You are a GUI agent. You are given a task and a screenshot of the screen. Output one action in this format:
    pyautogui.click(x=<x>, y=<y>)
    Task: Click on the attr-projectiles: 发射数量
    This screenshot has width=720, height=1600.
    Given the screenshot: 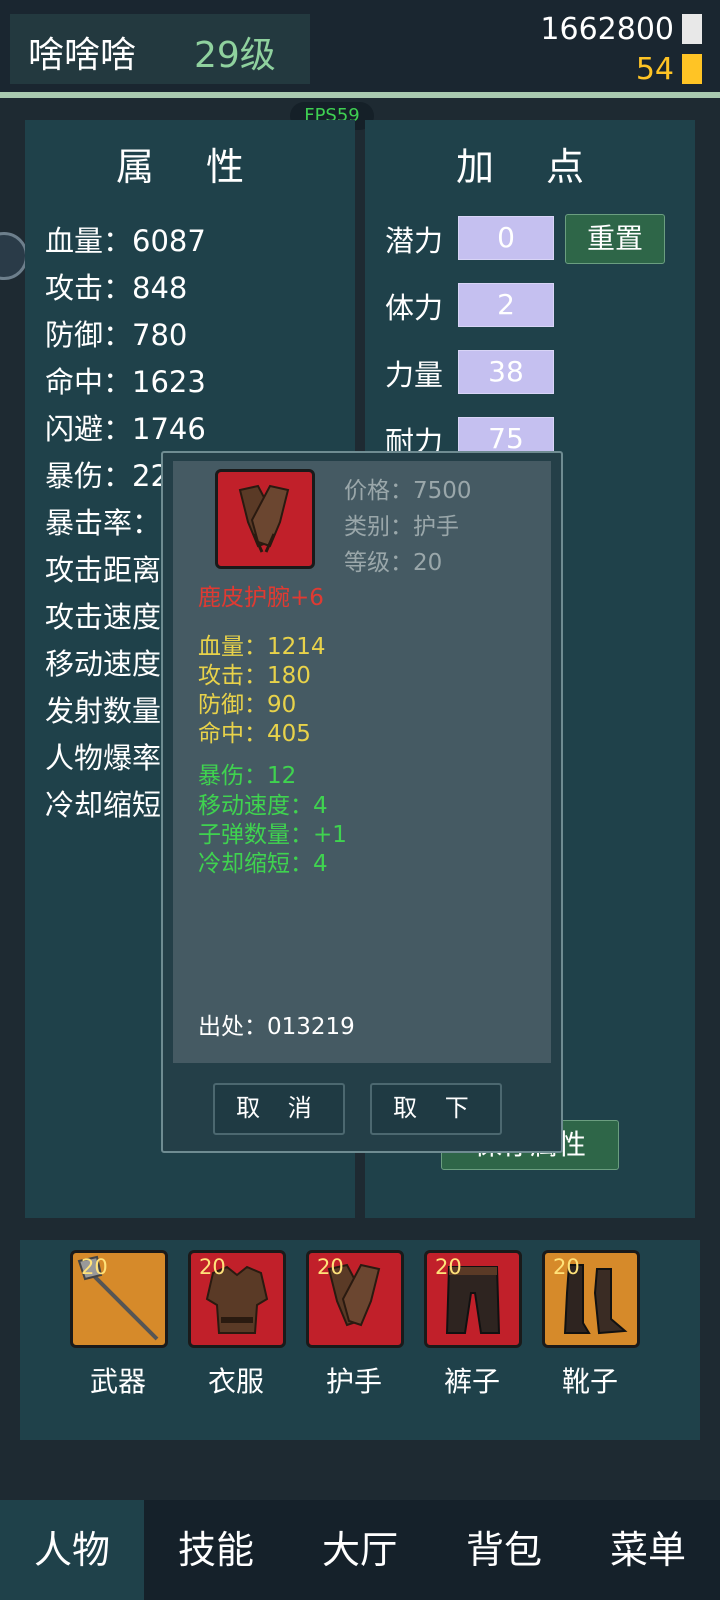 What is the action you would take?
    pyautogui.click(x=103, y=711)
    